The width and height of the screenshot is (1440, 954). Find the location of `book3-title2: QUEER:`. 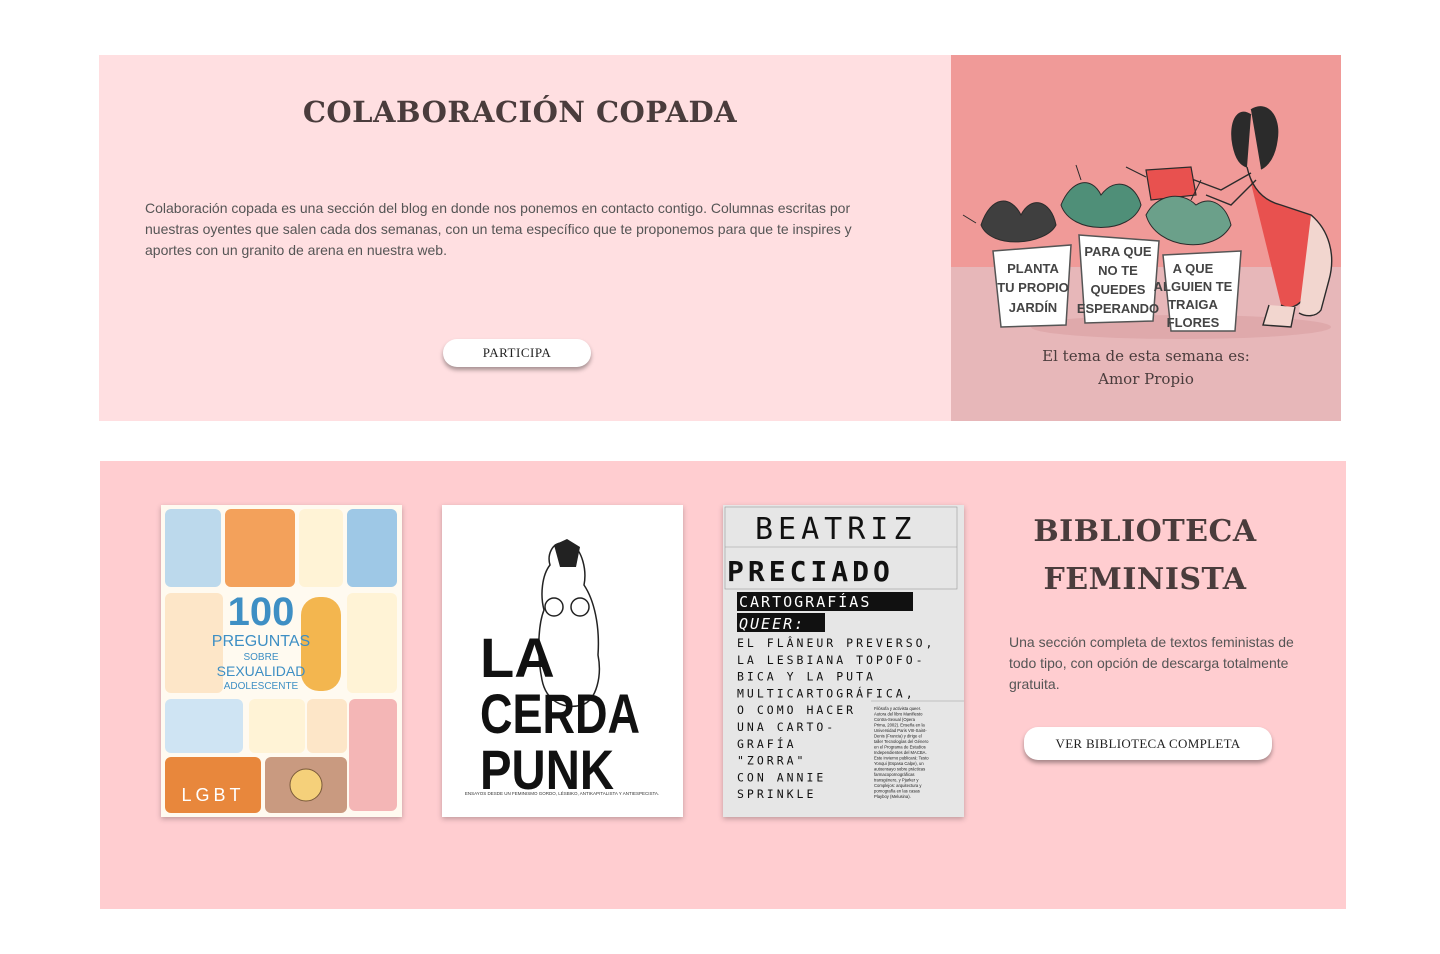

book3-title2: QUEER: is located at coordinates (772, 624).